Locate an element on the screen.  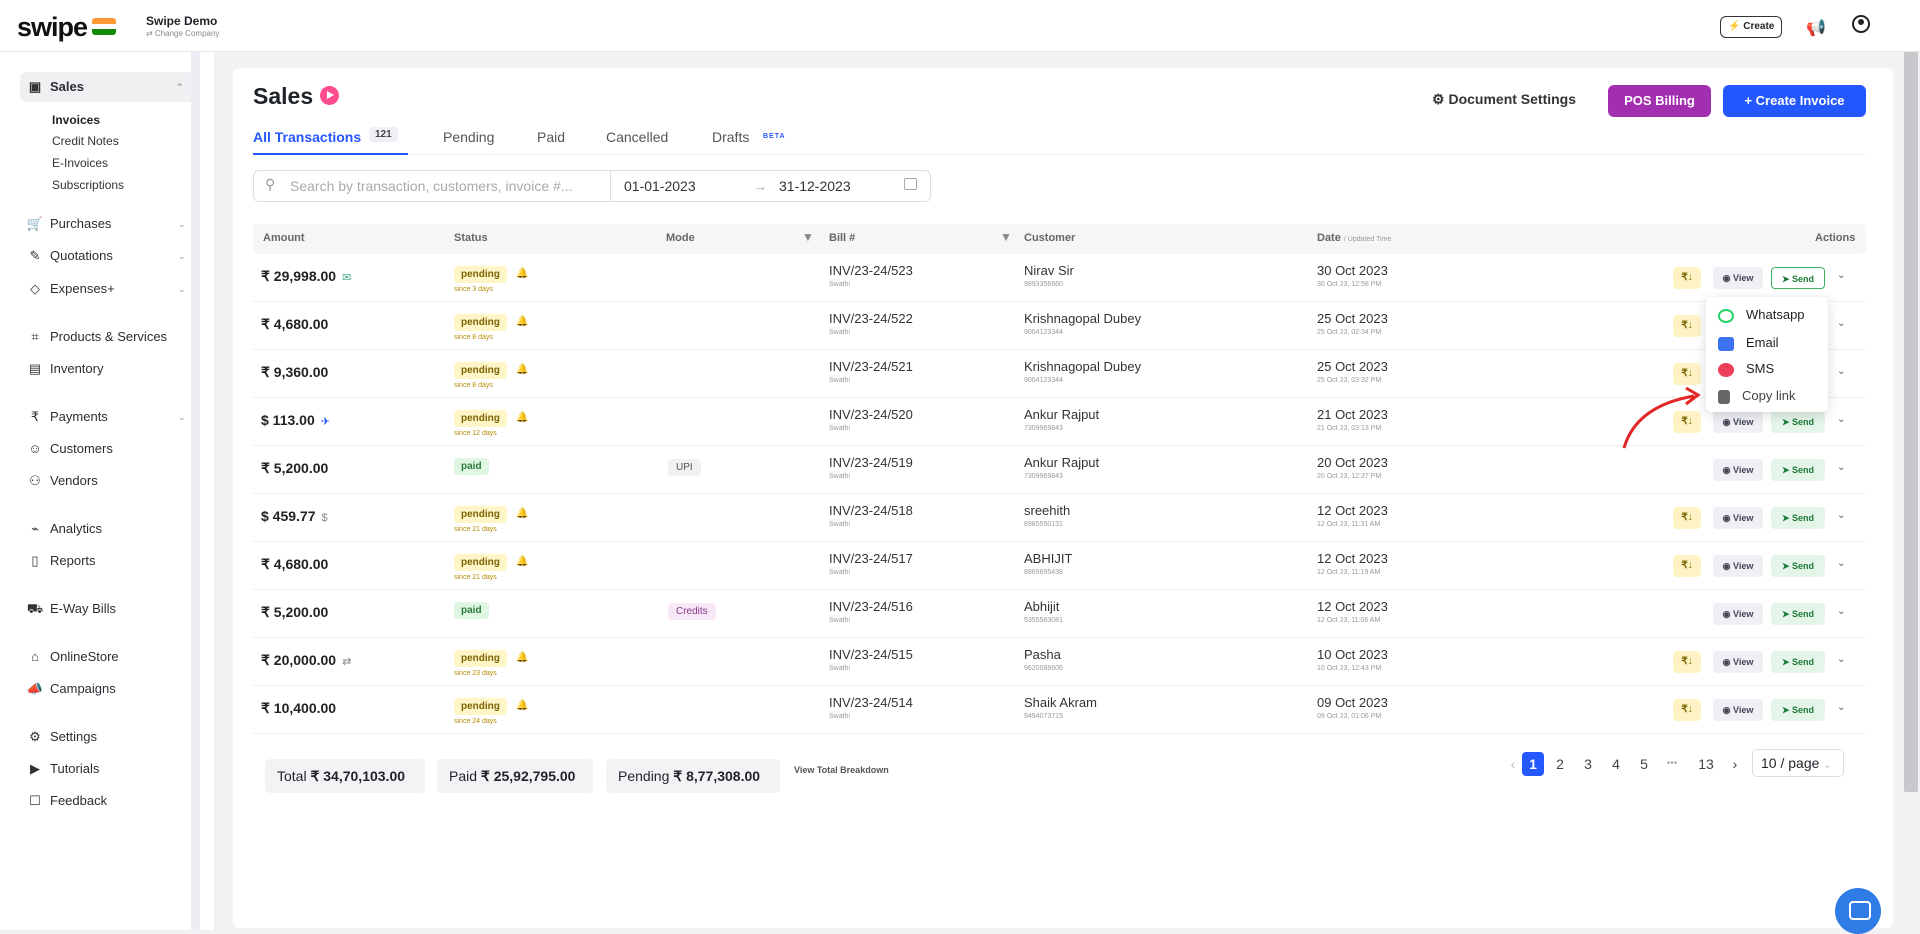
bill-number: INV/23-24/520 is located at coordinates (871, 414).